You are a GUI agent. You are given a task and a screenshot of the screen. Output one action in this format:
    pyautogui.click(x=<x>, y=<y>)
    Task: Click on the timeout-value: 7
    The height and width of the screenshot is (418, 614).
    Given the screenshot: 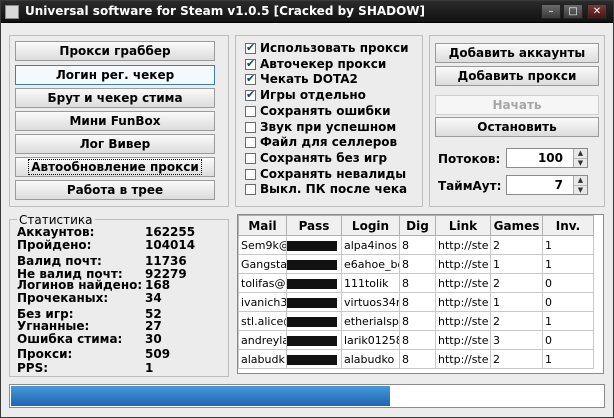 What is the action you would take?
    pyautogui.click(x=558, y=185)
    